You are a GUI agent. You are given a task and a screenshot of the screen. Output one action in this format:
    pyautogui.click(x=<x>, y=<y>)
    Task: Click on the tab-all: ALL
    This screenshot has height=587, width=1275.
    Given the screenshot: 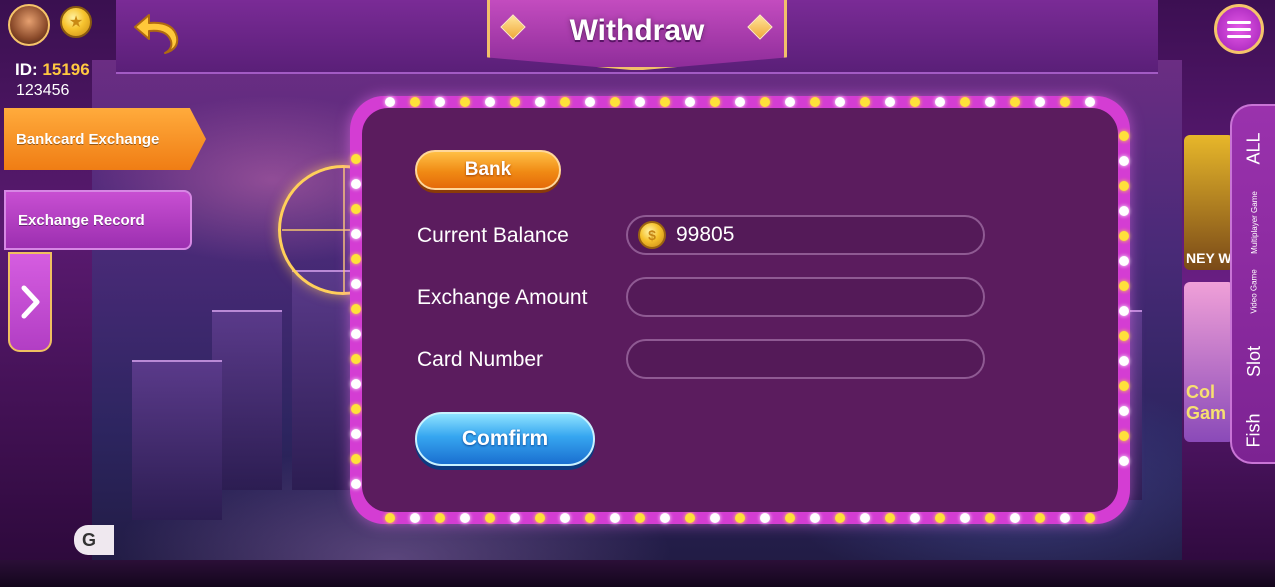 What is the action you would take?
    pyautogui.click(x=1253, y=148)
    